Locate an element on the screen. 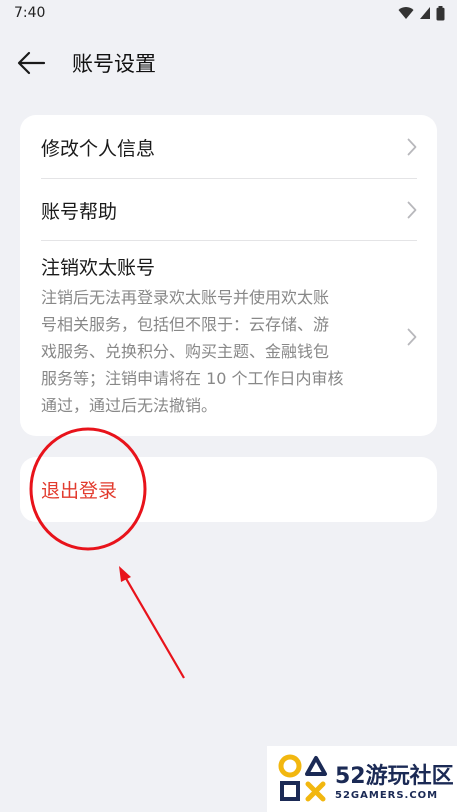 This screenshot has height=812, width=457. wifi-icon is located at coordinates (406, 13).